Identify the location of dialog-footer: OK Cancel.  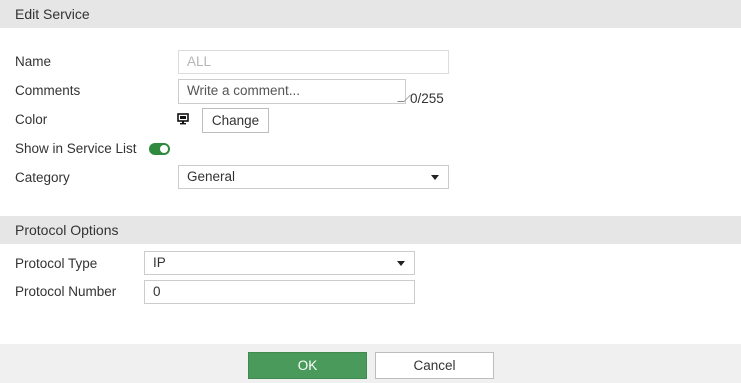
(370, 363).